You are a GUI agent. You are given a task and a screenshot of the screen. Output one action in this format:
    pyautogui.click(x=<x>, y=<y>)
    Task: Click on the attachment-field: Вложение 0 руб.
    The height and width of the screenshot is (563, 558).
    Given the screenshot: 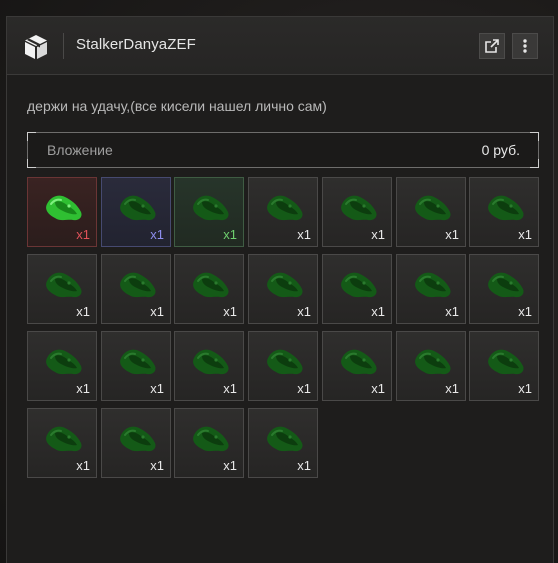 What is the action you would take?
    pyautogui.click(x=283, y=150)
    